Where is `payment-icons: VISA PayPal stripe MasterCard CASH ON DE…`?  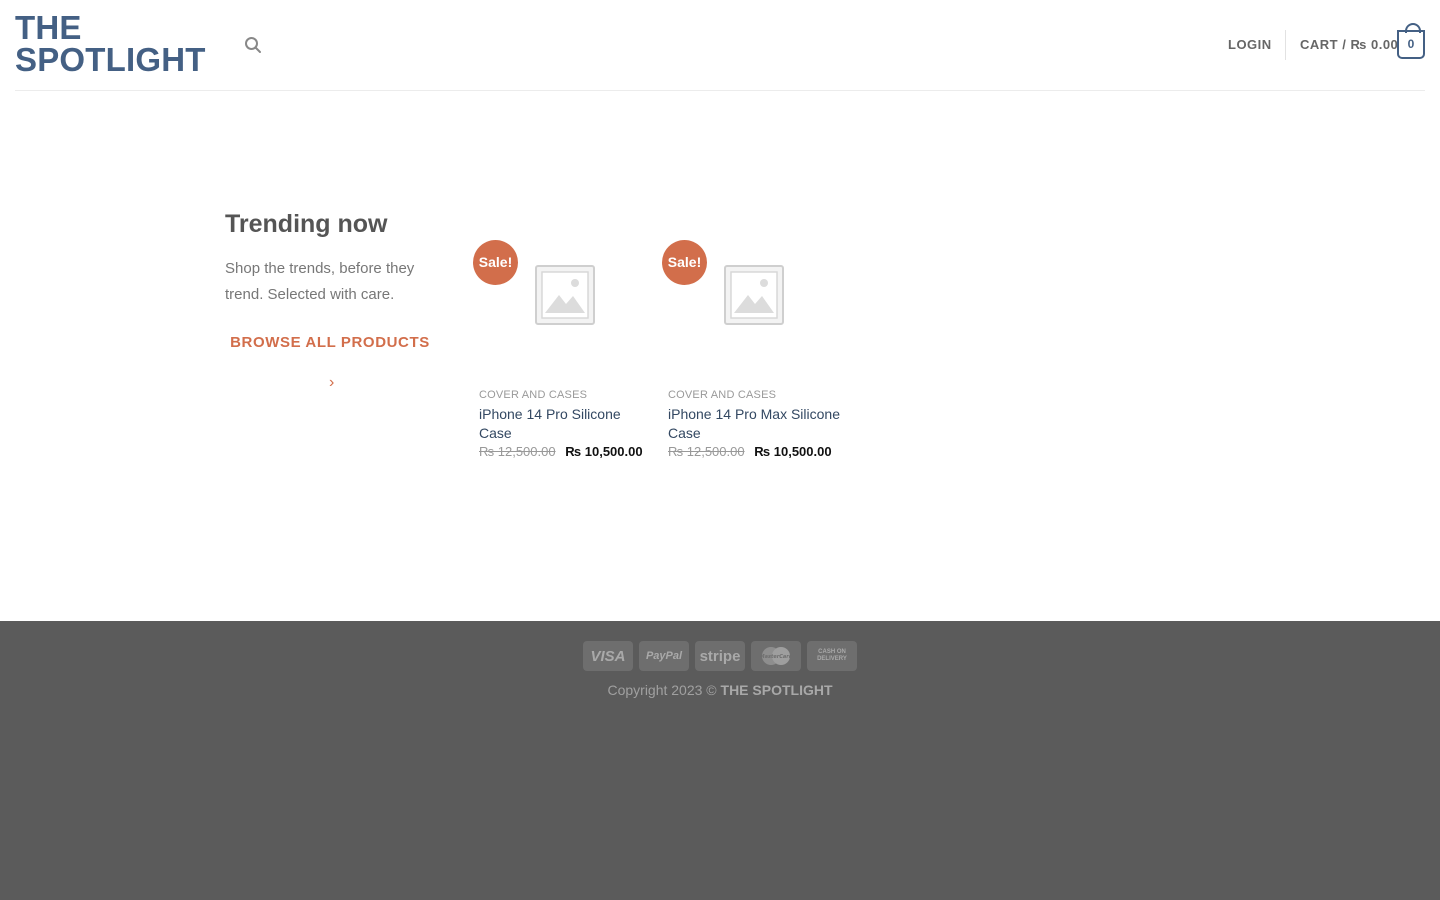
payment-icons: VISA PayPal stripe MasterCard CASH ON DE… is located at coordinates (720, 656).